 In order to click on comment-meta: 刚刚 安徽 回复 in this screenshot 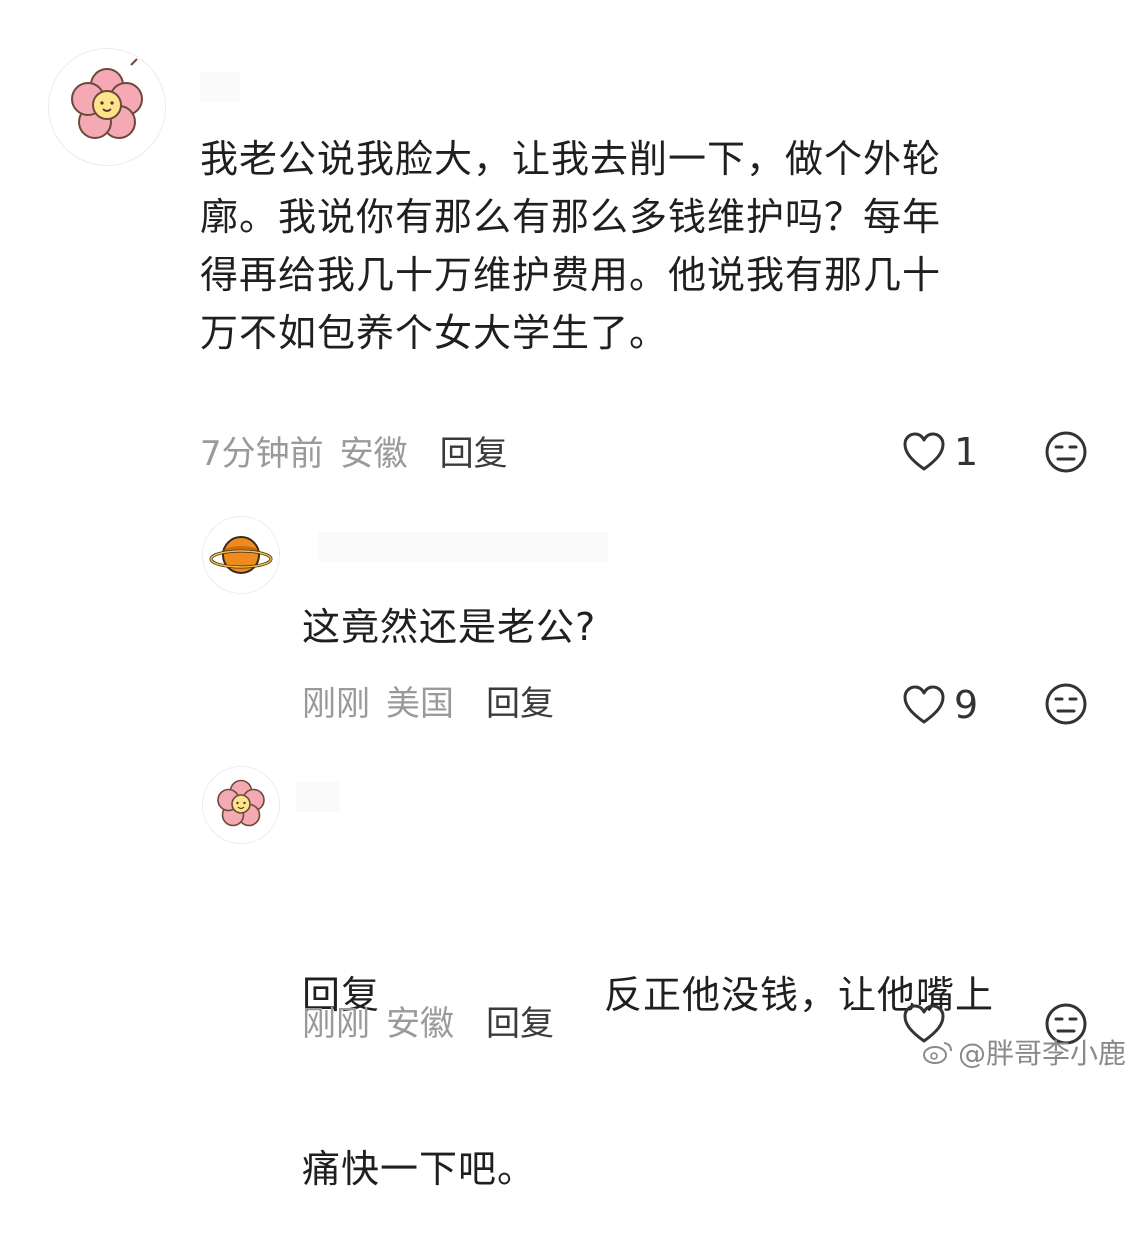, I will do `click(428, 1020)`.